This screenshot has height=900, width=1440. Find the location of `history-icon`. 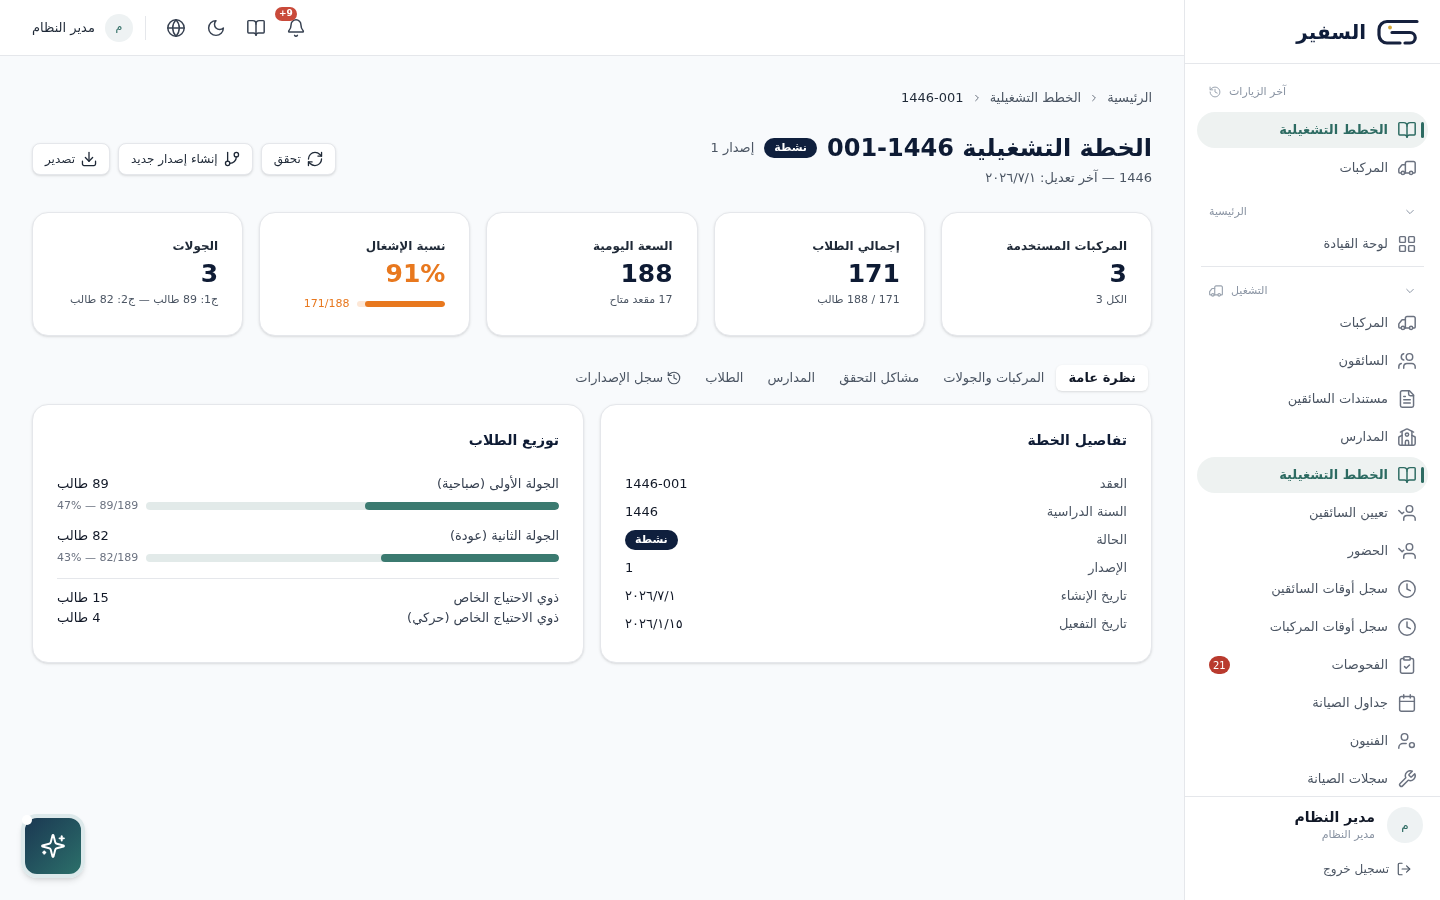

history-icon is located at coordinates (1215, 92).